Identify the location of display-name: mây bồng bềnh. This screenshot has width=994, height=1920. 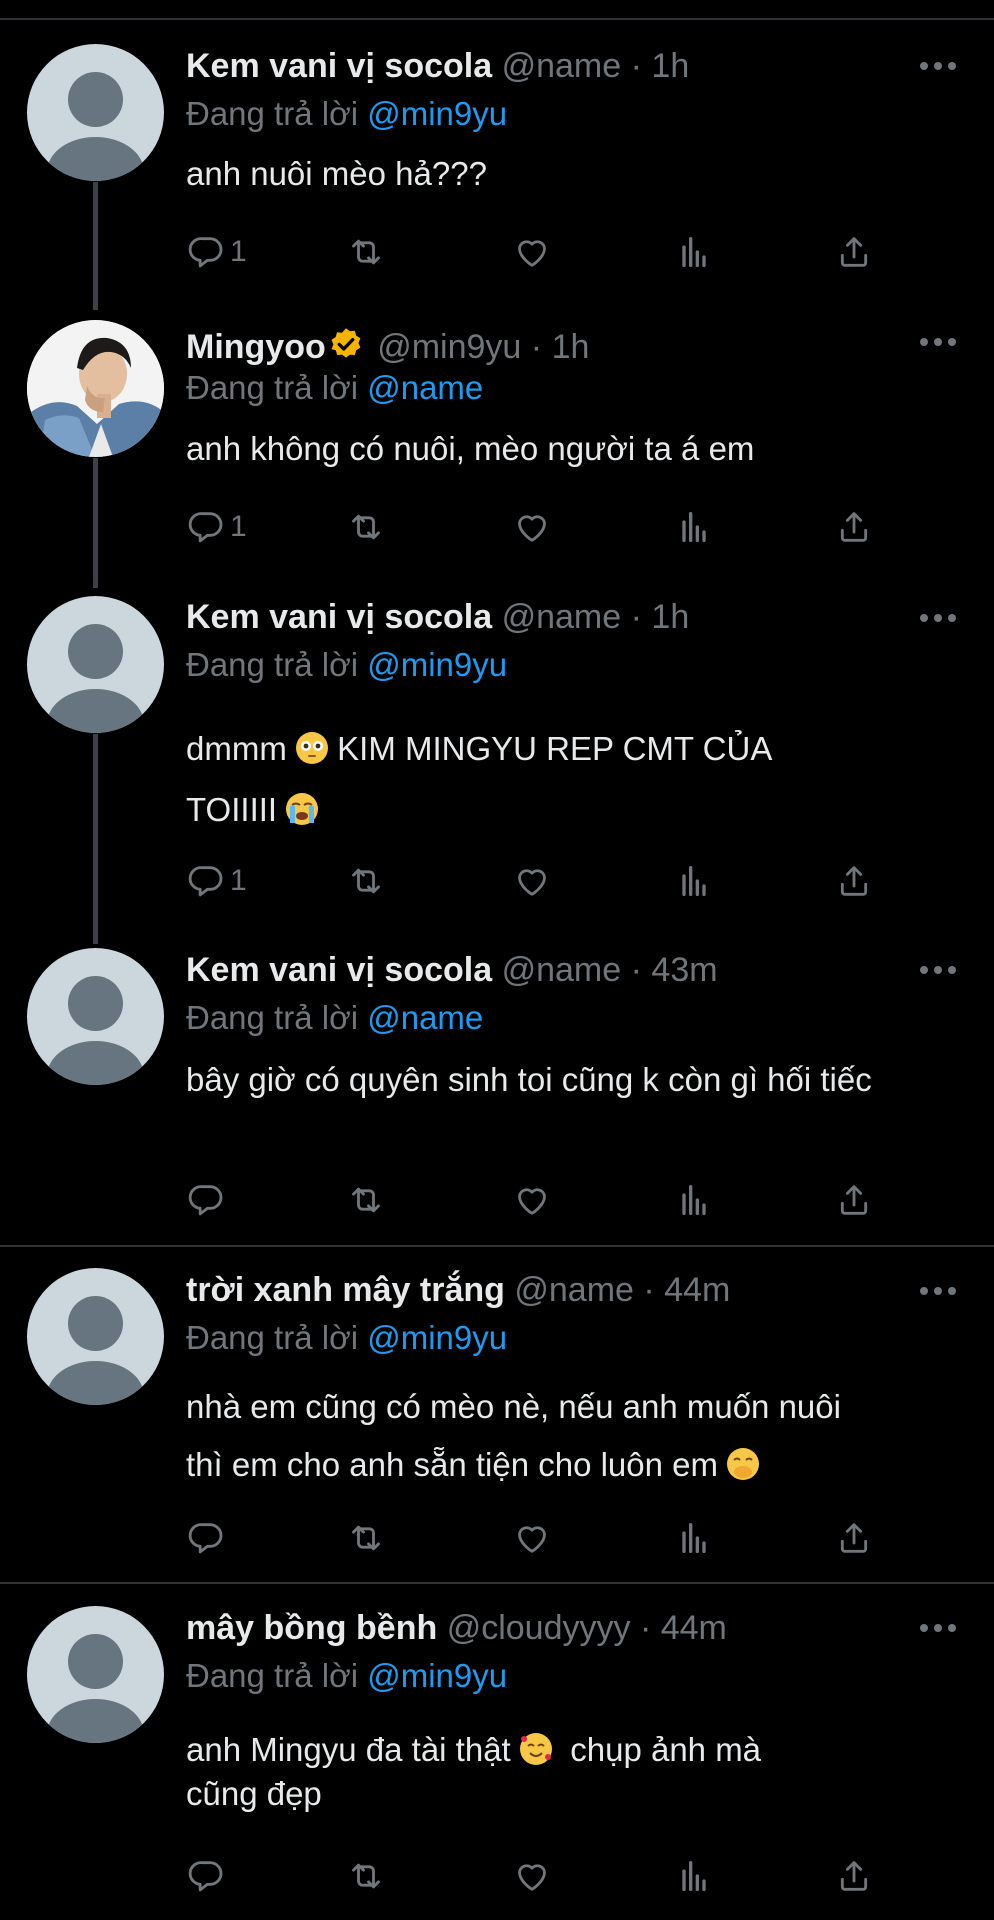
(311, 1628).